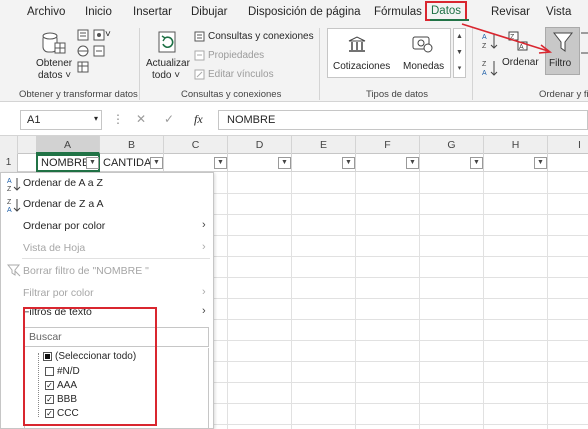 The height and width of the screenshot is (429, 588). I want to click on filter-dropdown-b: ▼, so click(156, 163).